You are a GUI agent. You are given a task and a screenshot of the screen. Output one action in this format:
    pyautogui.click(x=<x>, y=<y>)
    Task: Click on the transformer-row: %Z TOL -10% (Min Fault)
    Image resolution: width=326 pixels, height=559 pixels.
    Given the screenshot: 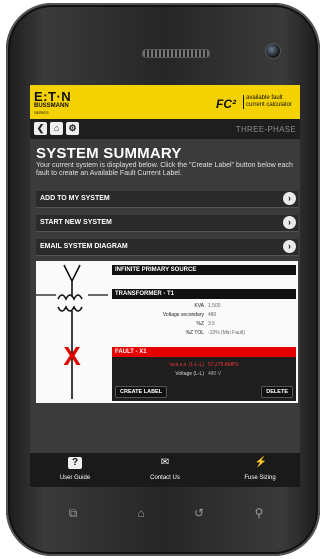 What is the action you would take?
    pyautogui.click(x=204, y=333)
    